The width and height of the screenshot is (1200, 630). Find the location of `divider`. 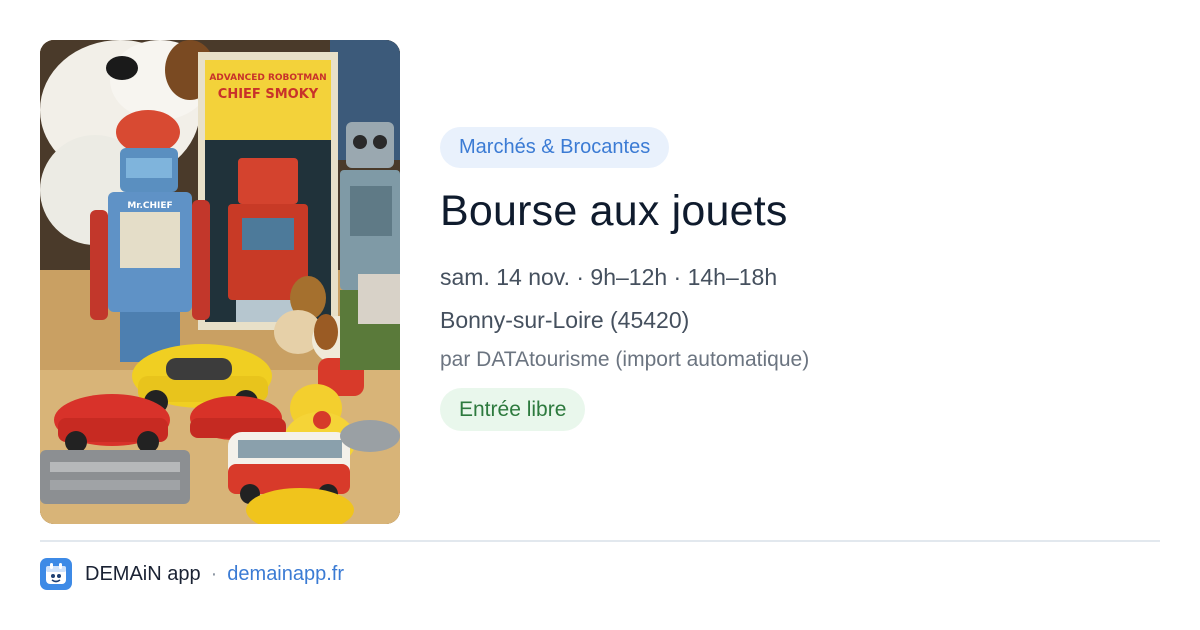

divider is located at coordinates (600, 541).